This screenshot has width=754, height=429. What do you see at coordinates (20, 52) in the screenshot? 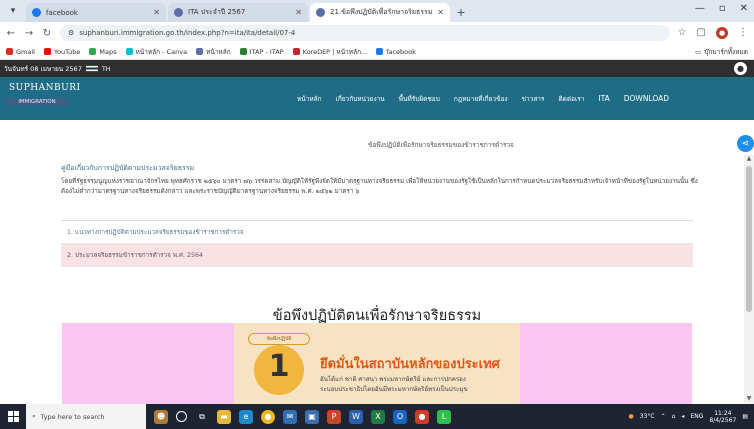
I see `bookmark-gmail: Gmail` at bounding box center [20, 52].